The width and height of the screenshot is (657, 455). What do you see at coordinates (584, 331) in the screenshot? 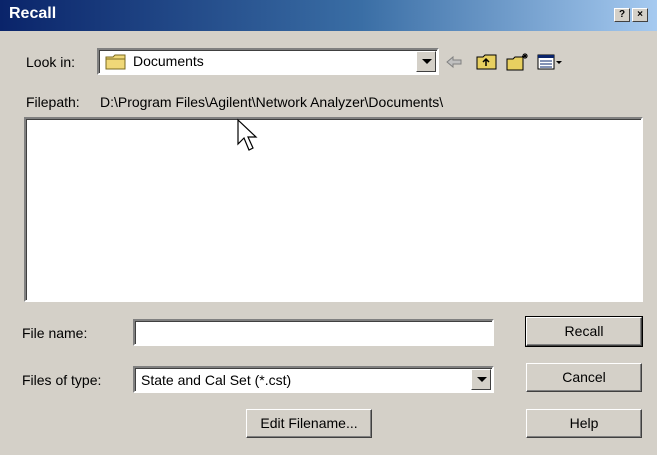
I see `recall-button: Recall` at bounding box center [584, 331].